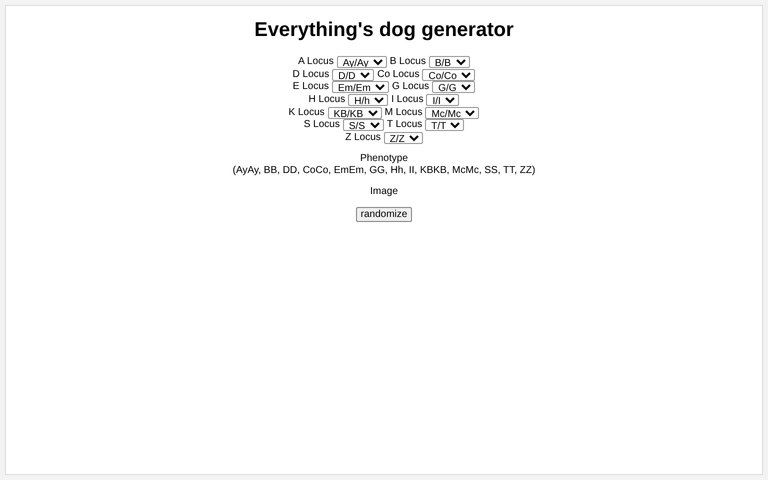  What do you see at coordinates (311, 74) in the screenshot?
I see `locus-label: D Locus` at bounding box center [311, 74].